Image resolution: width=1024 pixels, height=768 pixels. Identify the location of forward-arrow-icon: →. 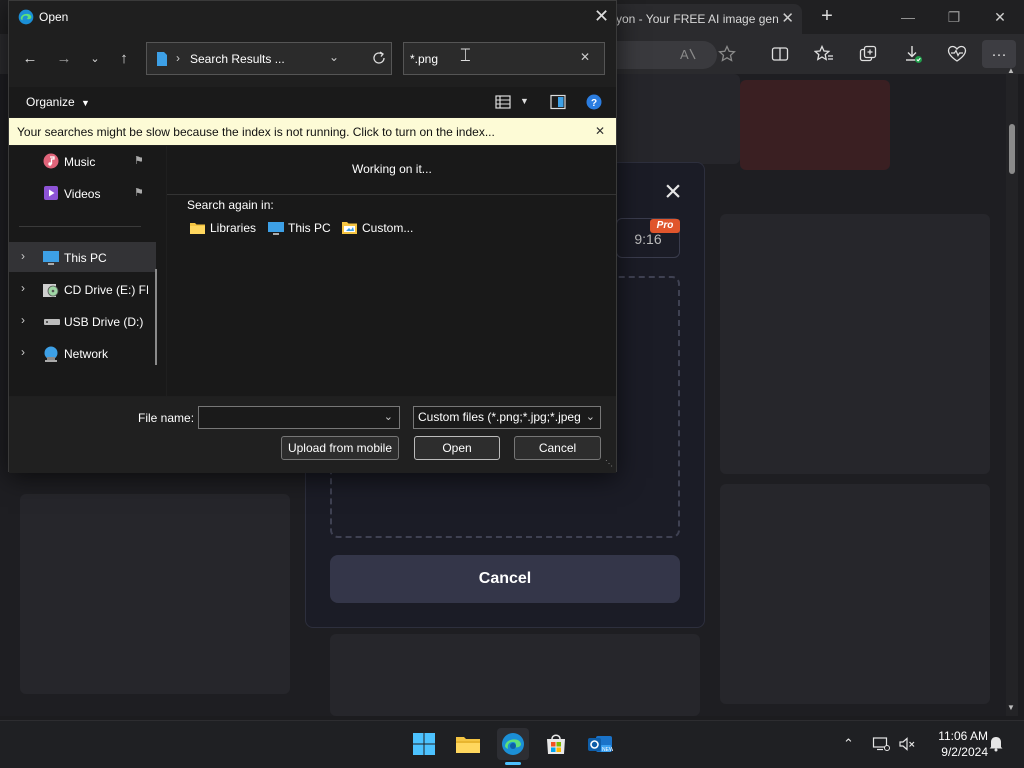
(64, 59).